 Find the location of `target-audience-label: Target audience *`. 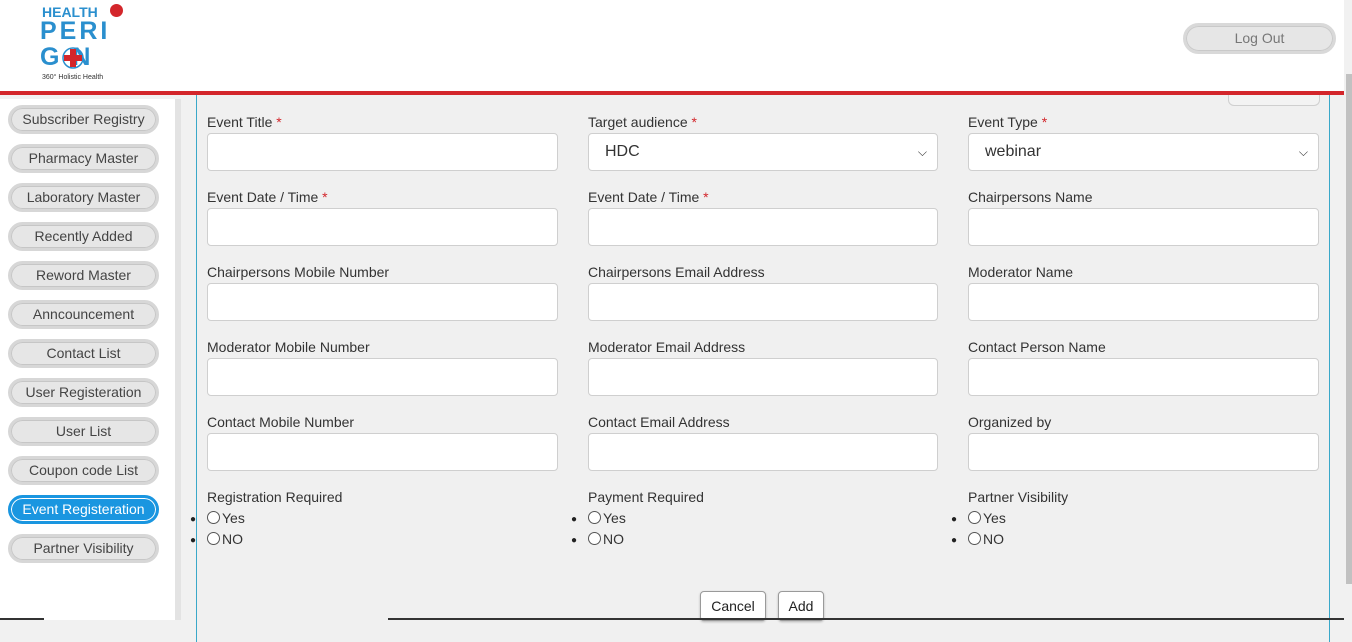

target-audience-label: Target audience * is located at coordinates (642, 122).